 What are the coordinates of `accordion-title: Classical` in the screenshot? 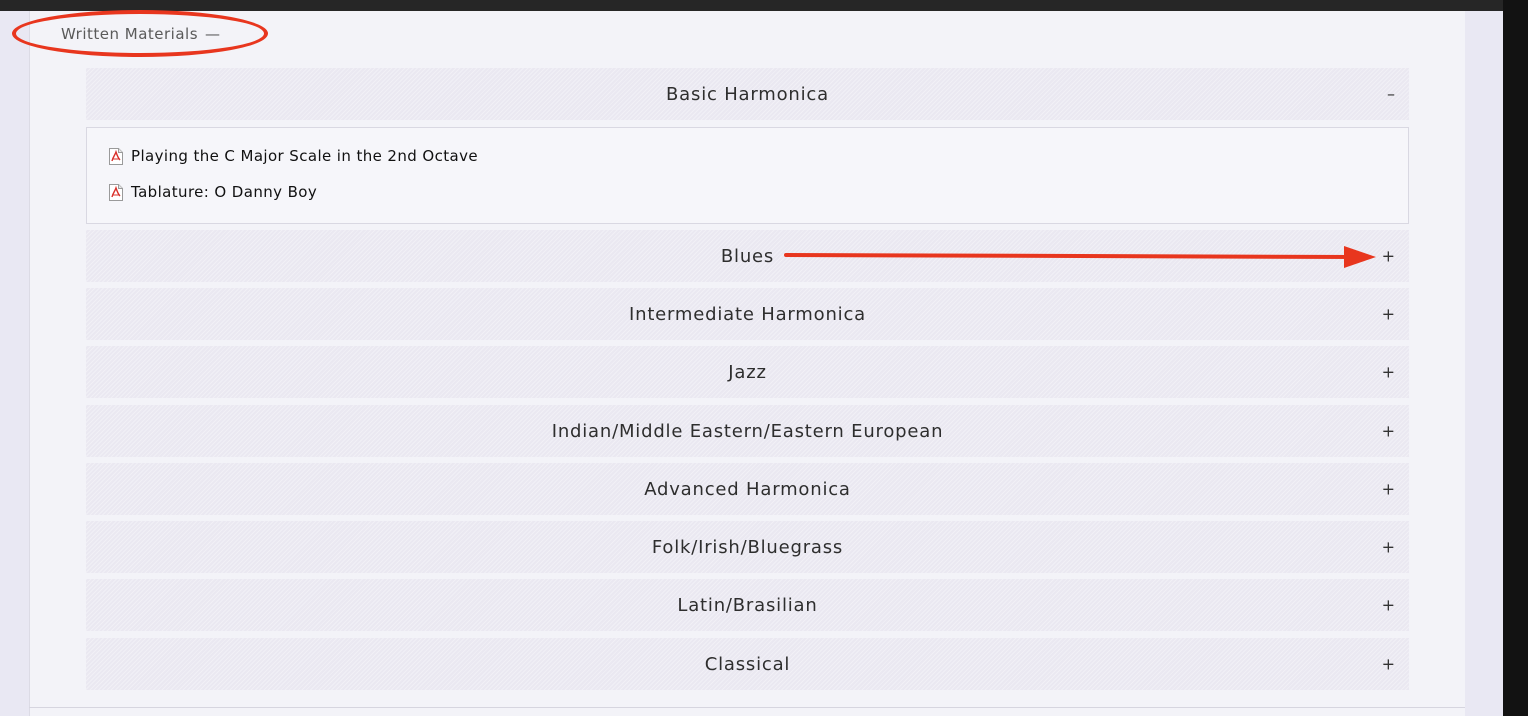 It's located at (747, 664).